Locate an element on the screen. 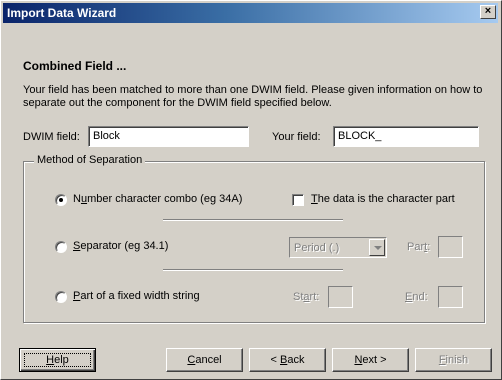  part-label: Part: is located at coordinates (419, 247).